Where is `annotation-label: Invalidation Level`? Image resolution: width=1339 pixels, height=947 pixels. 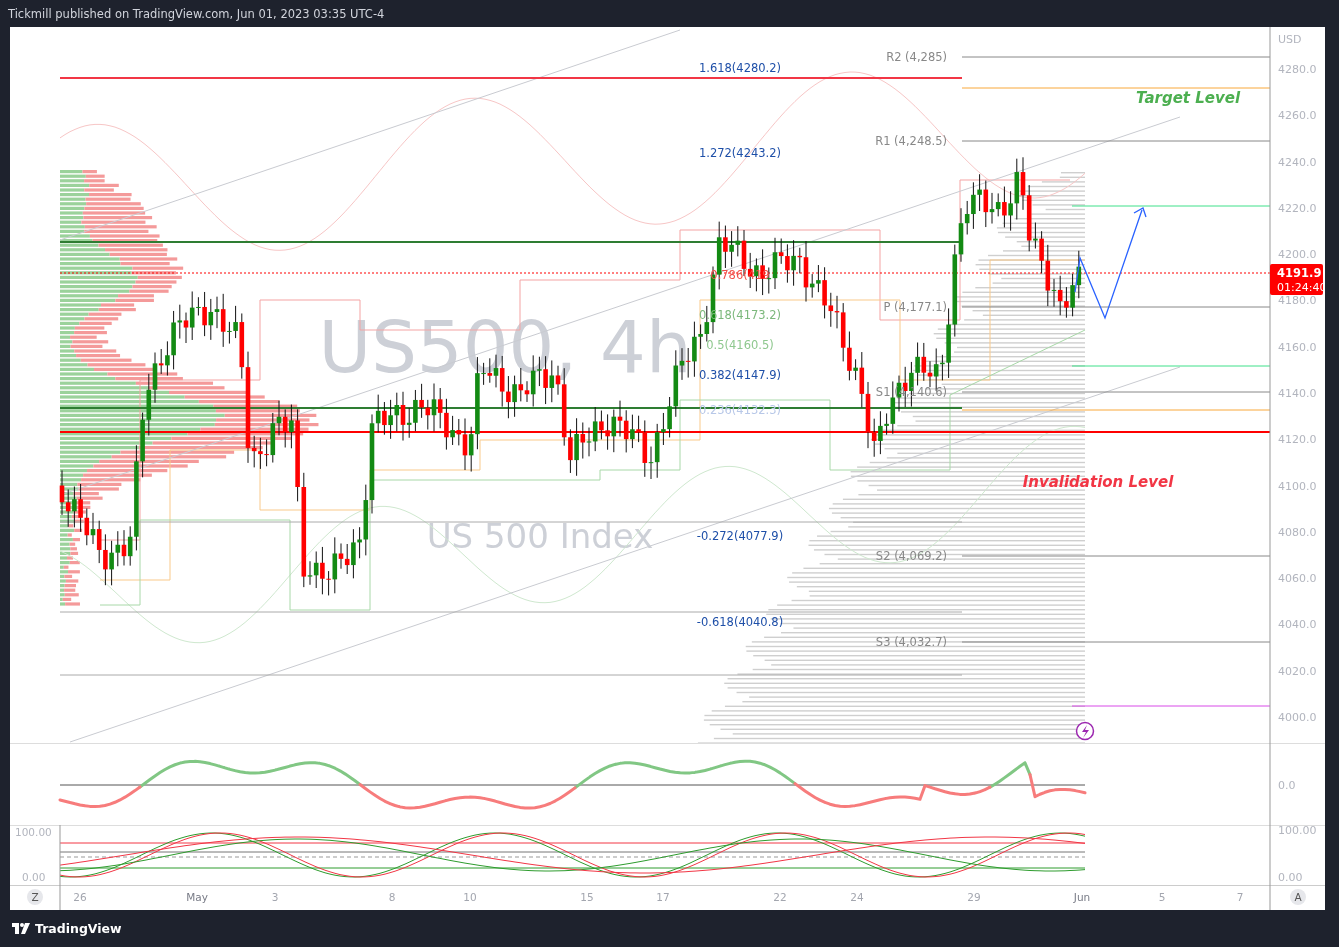
annotation-label: Invalidation Level is located at coordinates (1098, 482).